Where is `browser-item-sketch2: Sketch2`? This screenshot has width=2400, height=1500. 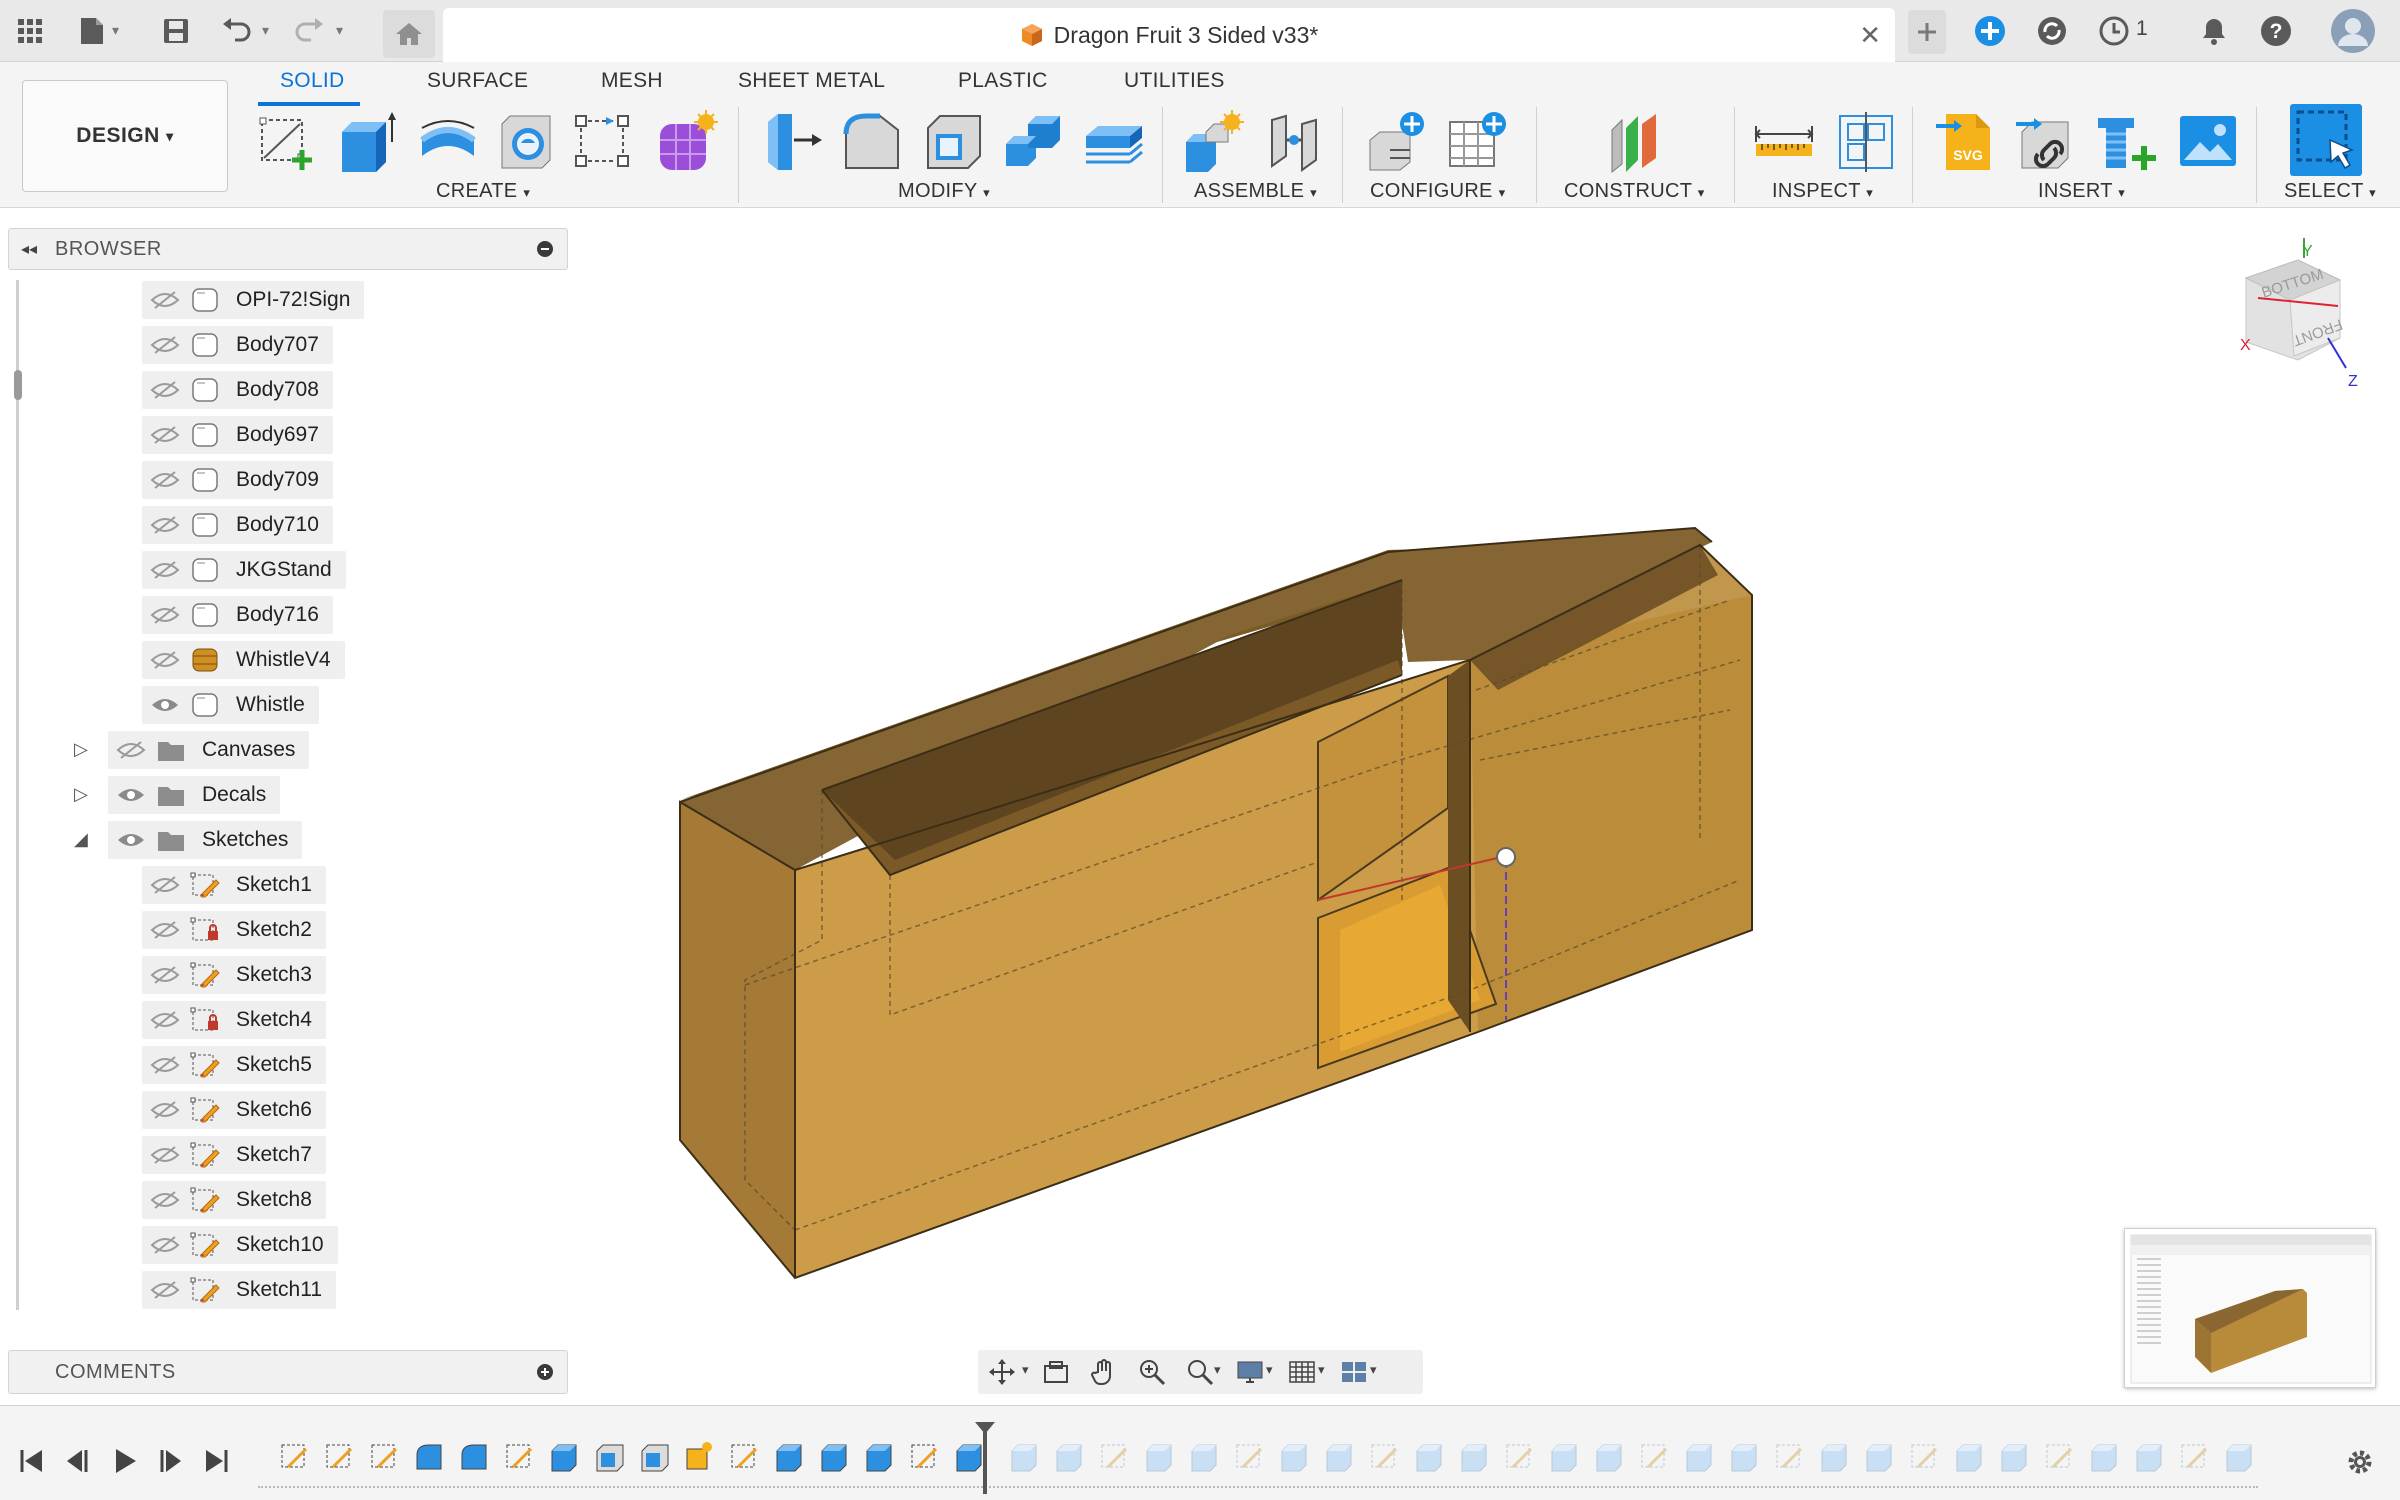
browser-item-sketch2: Sketch2 is located at coordinates (234, 930).